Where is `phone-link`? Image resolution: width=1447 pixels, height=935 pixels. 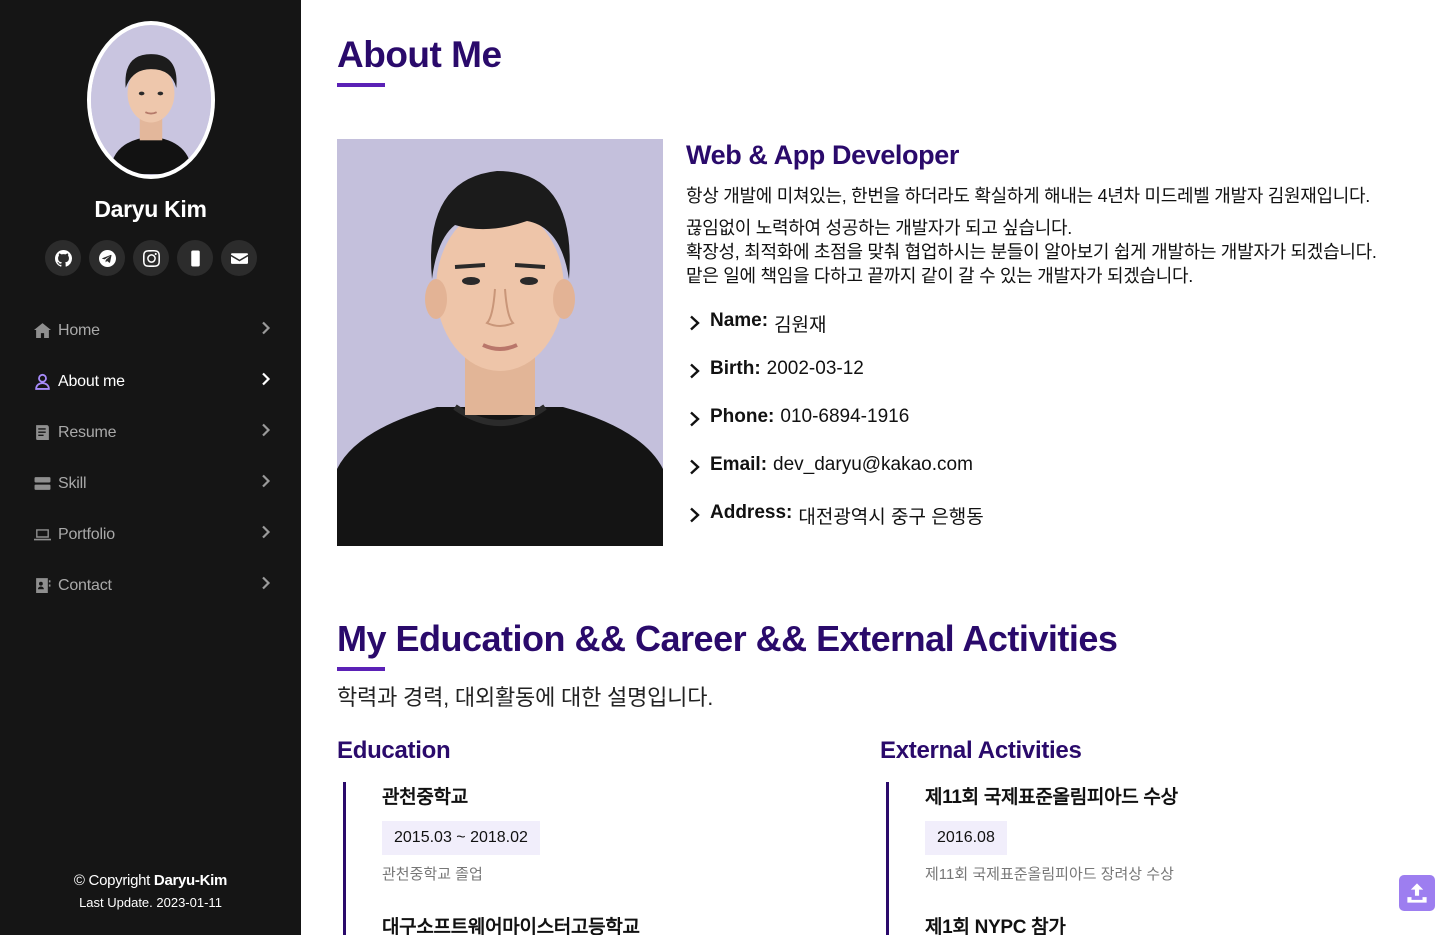
phone-link is located at coordinates (195, 258).